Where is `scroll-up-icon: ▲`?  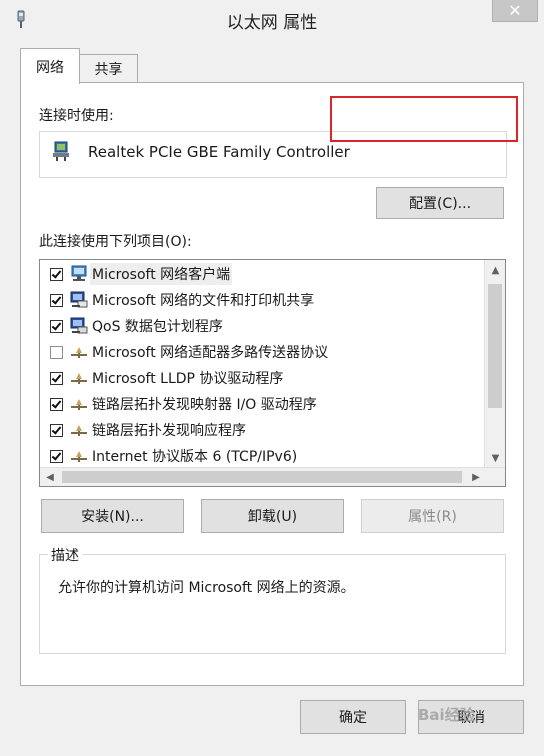 scroll-up-icon: ▲ is located at coordinates (495, 270).